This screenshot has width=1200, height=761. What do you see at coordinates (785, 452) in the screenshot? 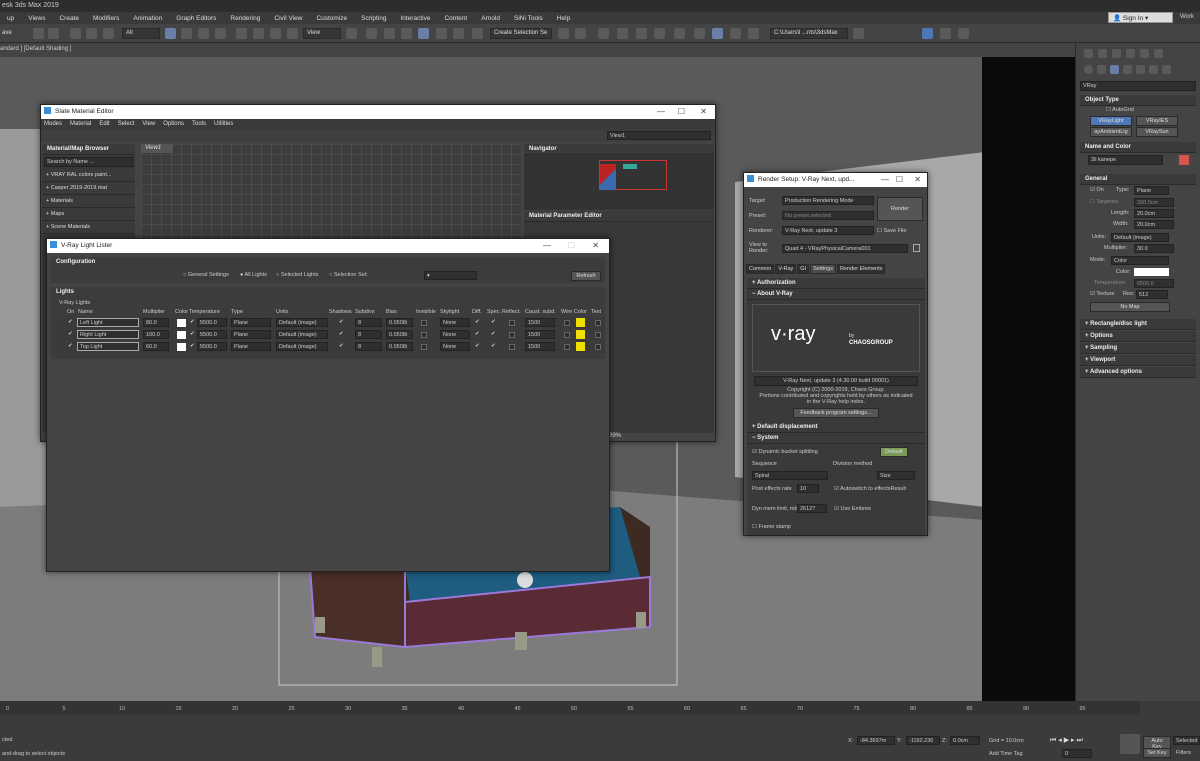
I see `dynamic-bucket-checkbox: ☑ Dynamic bucket splitting` at bounding box center [785, 452].